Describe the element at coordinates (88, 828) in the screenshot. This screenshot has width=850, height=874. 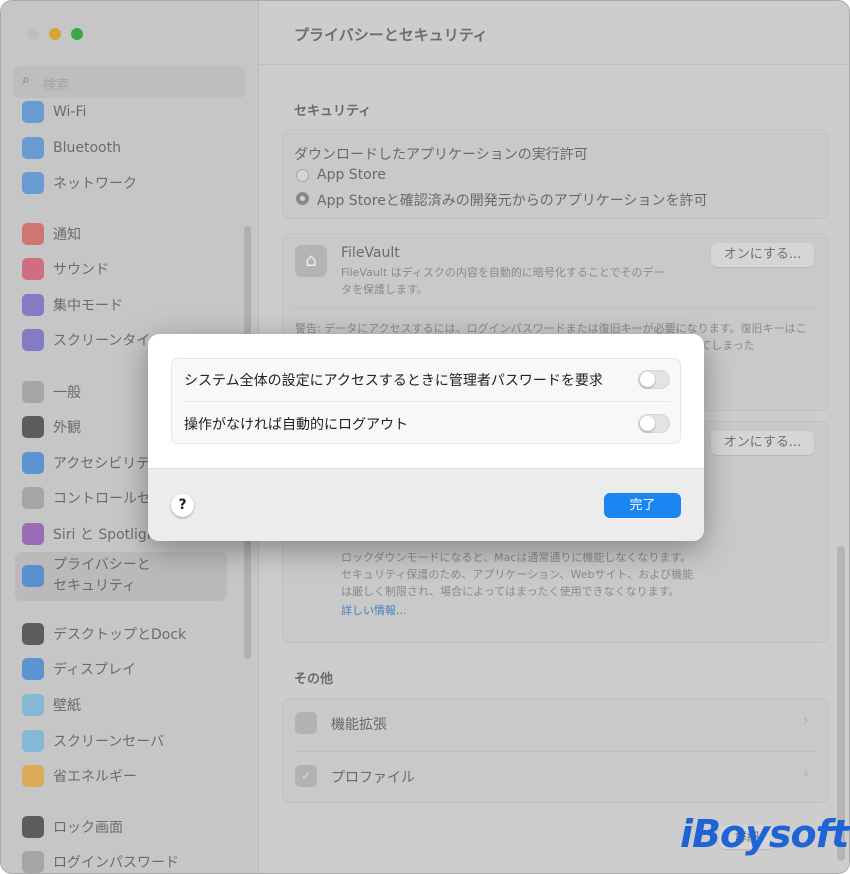
I see `sidebar-item-label: ロック画面` at that location.